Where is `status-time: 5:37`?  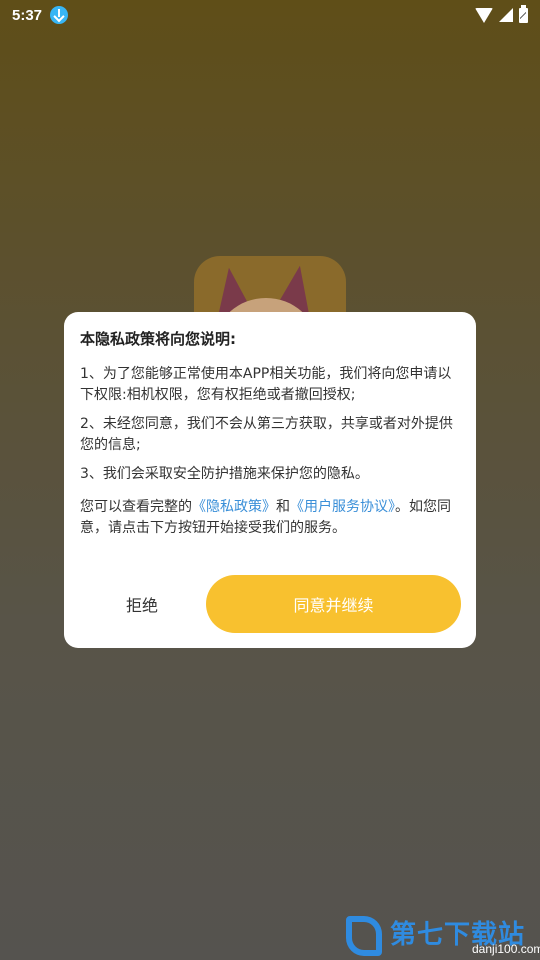 status-time: 5:37 is located at coordinates (27, 15).